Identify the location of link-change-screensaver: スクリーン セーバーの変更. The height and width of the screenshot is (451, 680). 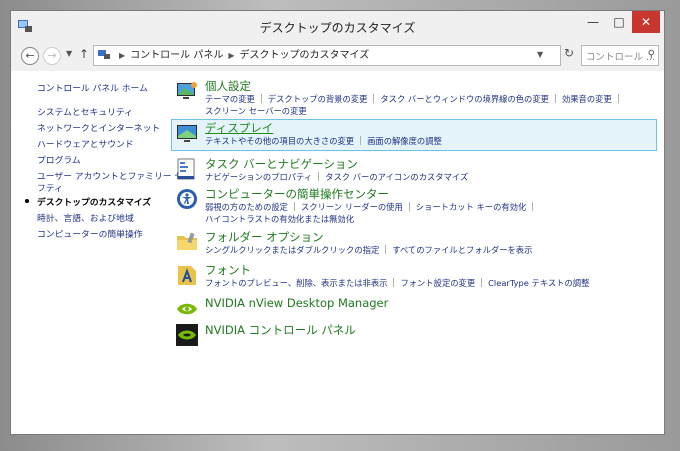
(256, 111).